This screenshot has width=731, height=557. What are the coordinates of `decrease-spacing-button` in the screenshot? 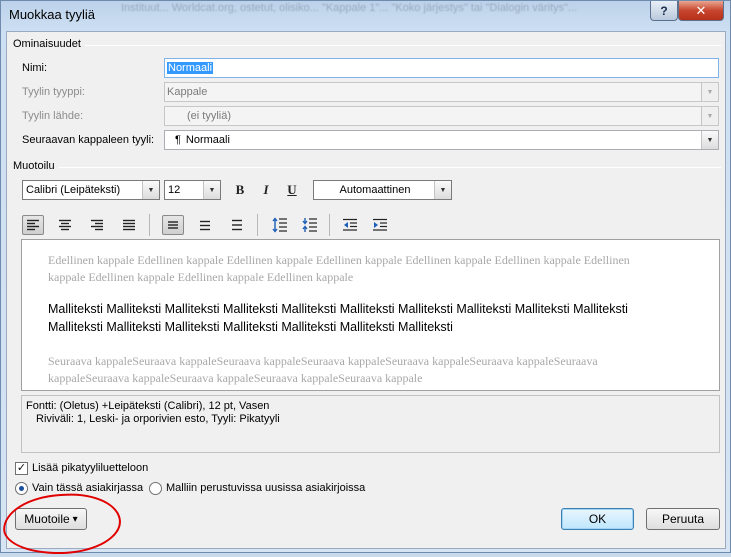 It's located at (310, 225).